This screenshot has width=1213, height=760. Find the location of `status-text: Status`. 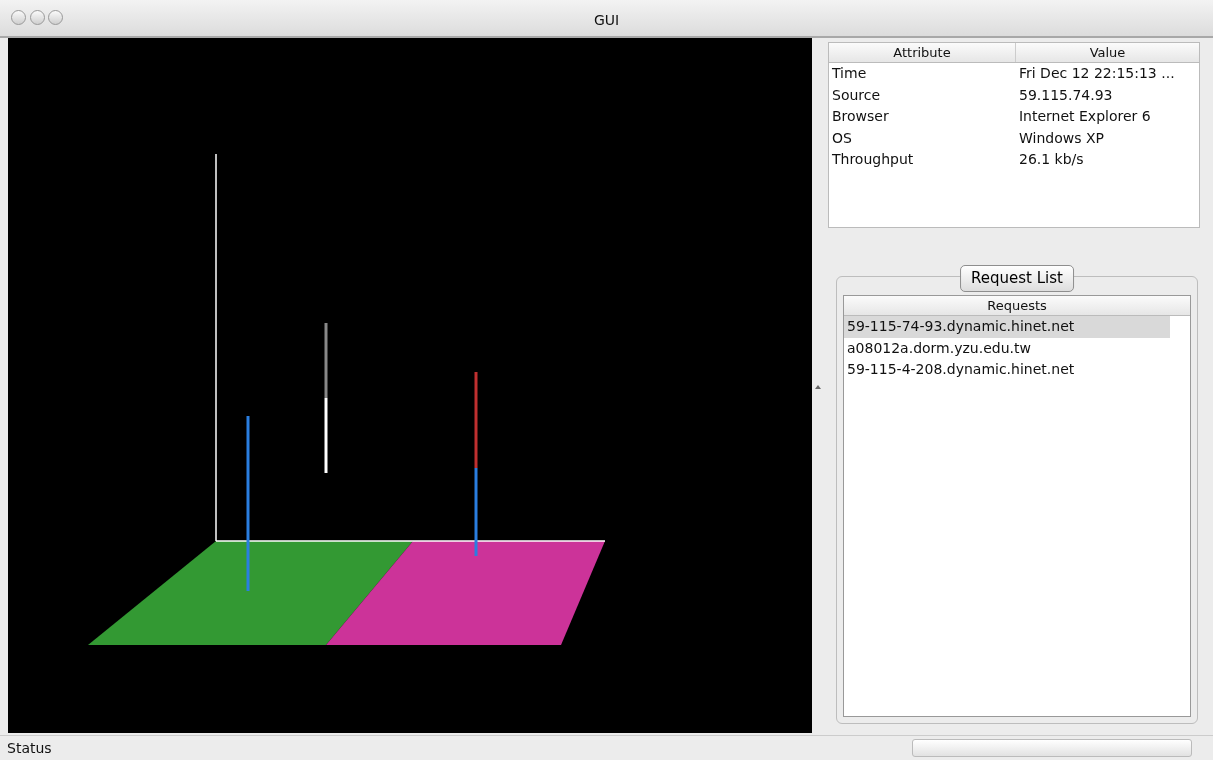

status-text: Status is located at coordinates (29, 748).